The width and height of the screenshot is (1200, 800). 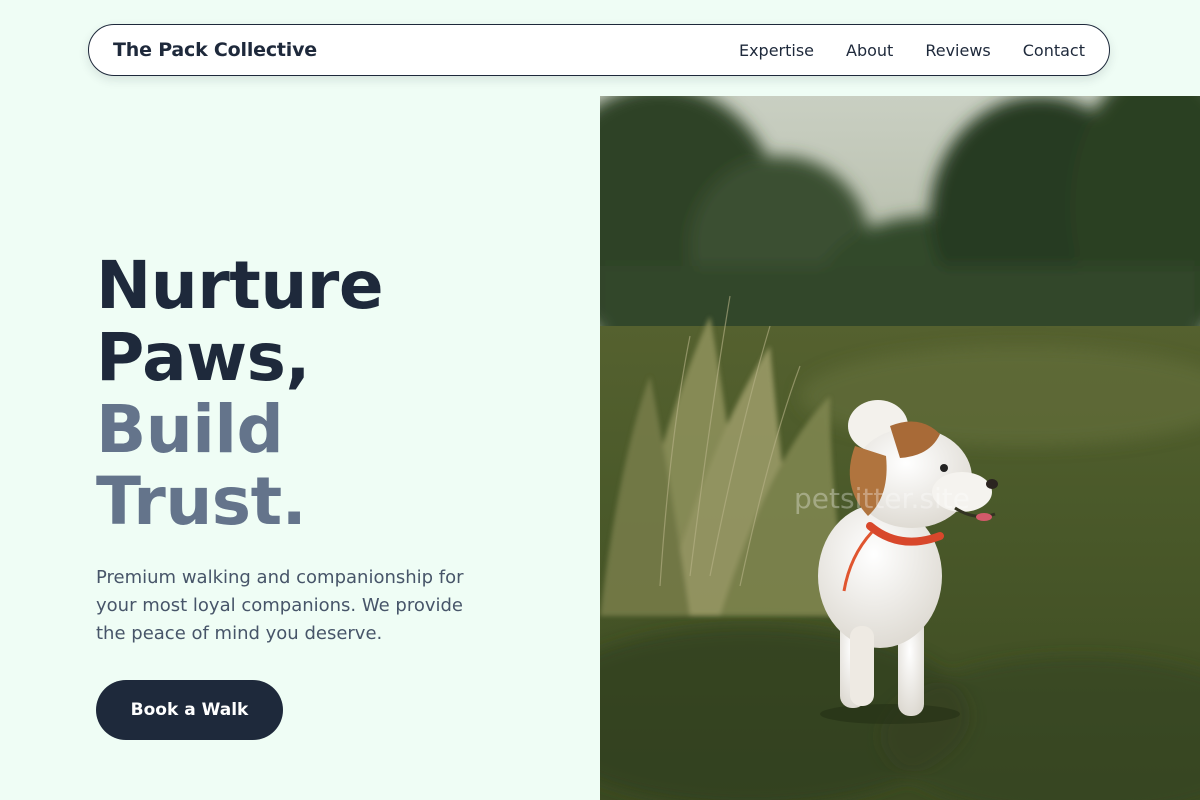 What do you see at coordinates (189, 710) in the screenshot?
I see `book-a-walk-button: Book a Walk` at bounding box center [189, 710].